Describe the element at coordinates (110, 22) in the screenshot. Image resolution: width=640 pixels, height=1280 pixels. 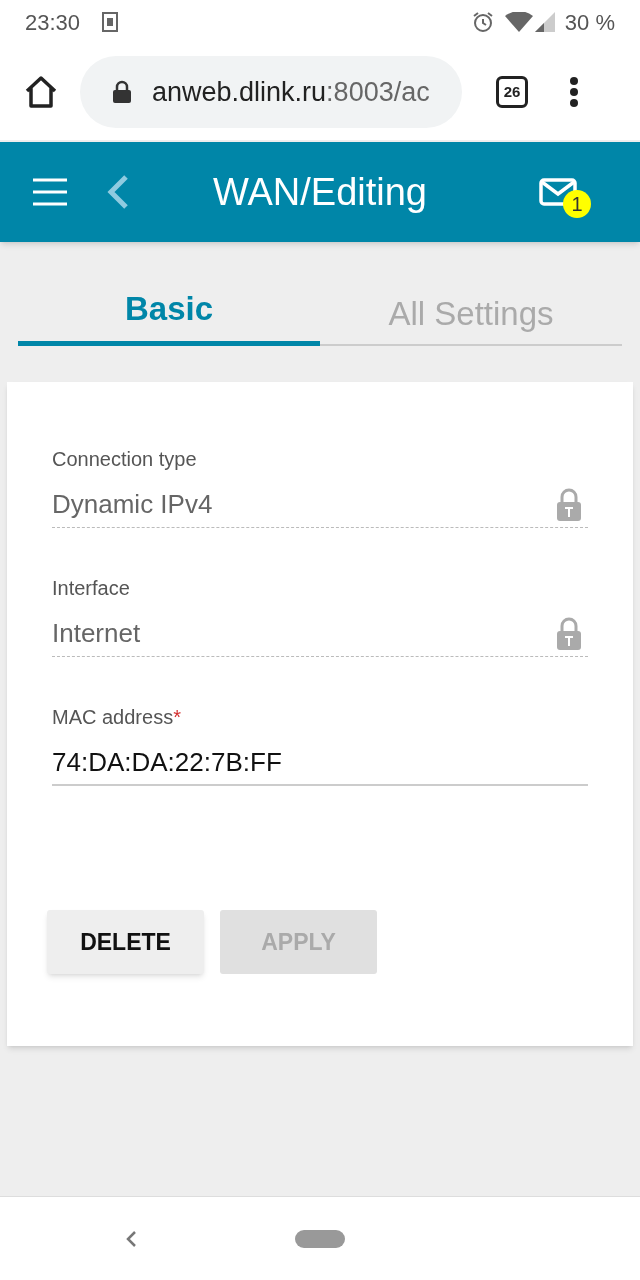
I see `notification-icon` at that location.